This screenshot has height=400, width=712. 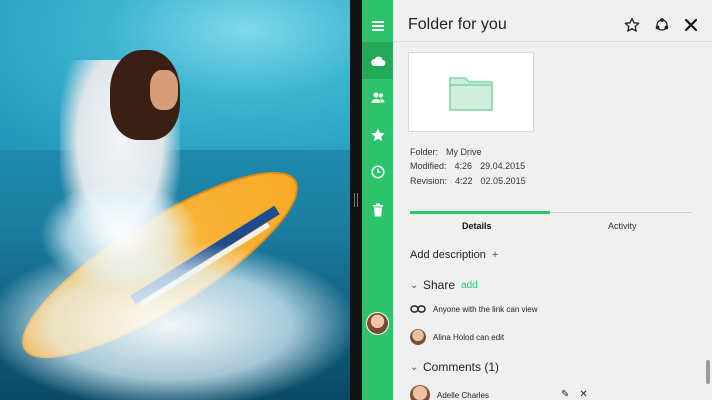 I want to click on close-button, so click(x=691, y=25).